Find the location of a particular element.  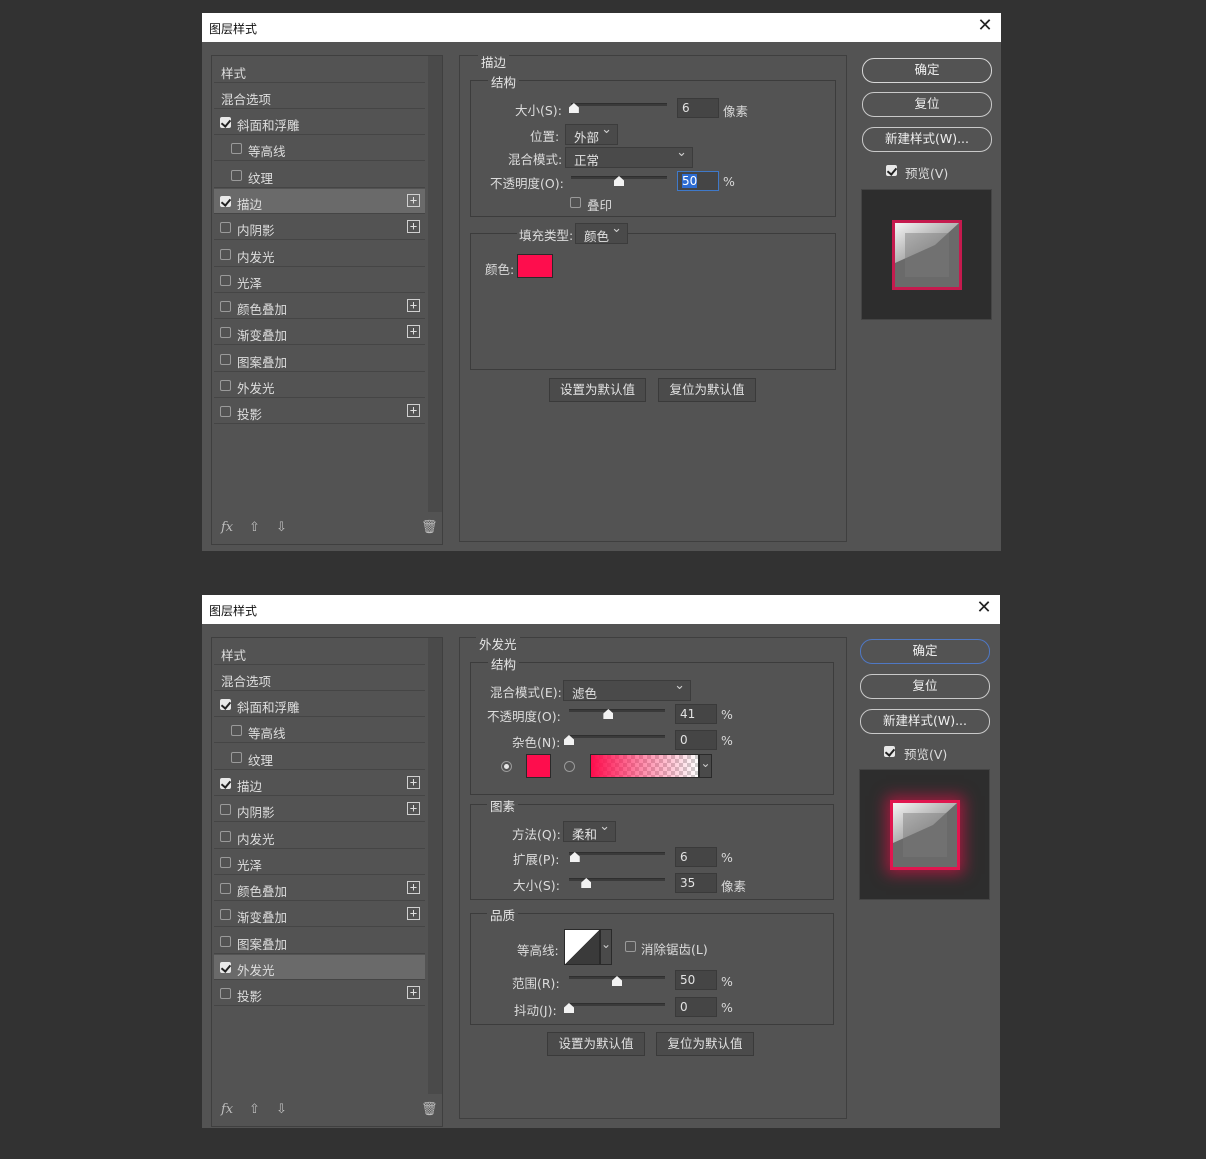

style-item: 内发光 is located at coordinates (319, 254).